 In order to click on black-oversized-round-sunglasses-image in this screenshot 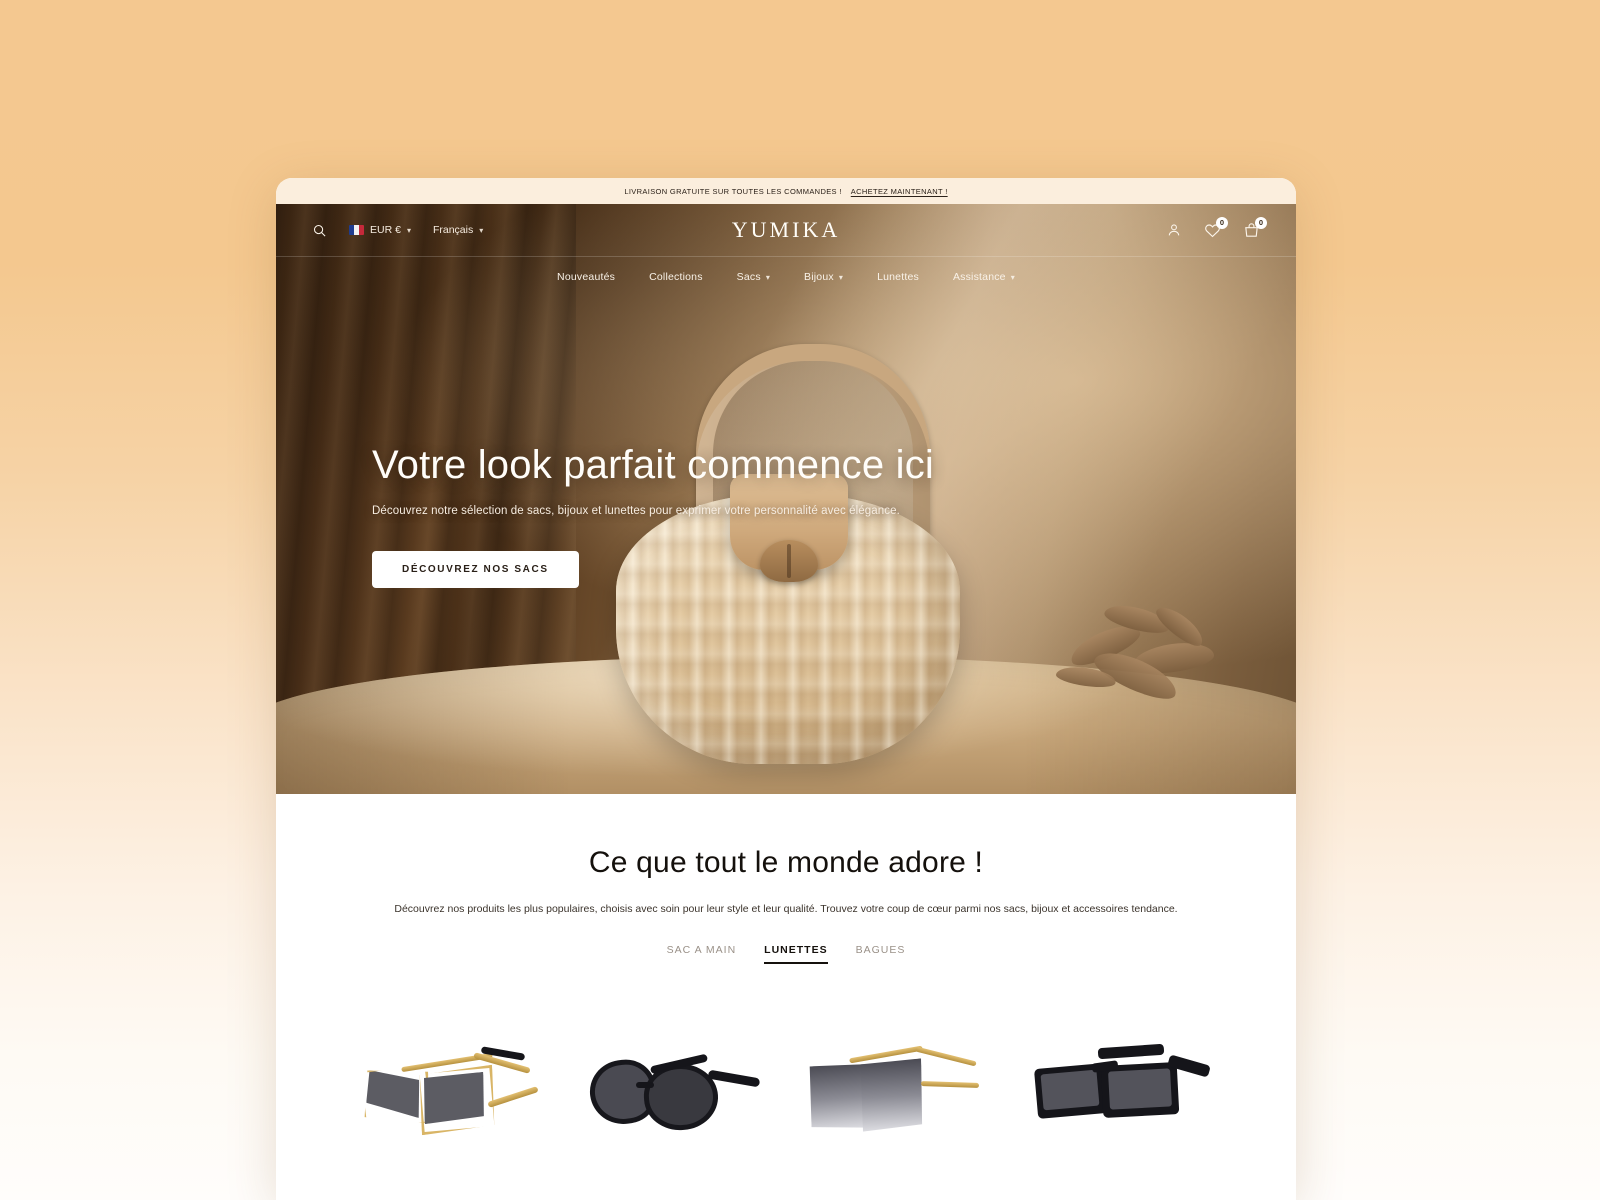, I will do `click(674, 1095)`.